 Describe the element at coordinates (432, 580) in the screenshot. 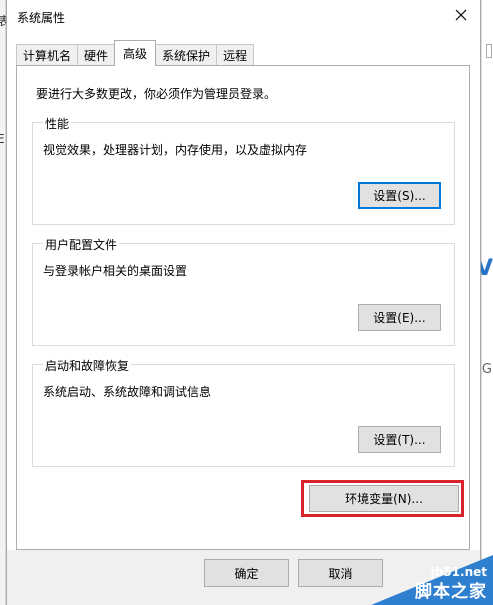

I see `site-watermark: jb51.net 脚本之家` at that location.